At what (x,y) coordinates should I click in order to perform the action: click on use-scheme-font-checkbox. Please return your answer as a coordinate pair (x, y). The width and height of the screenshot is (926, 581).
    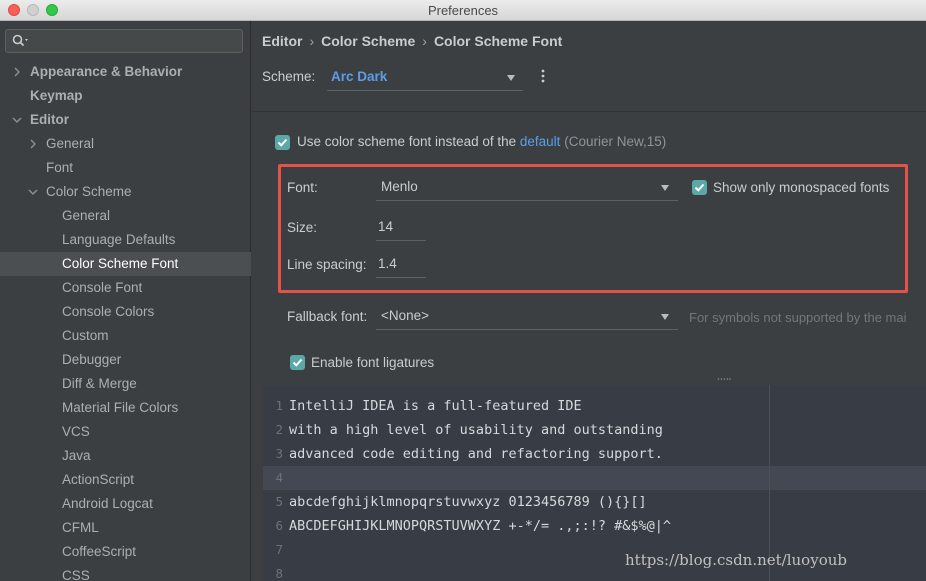
    Looking at the image, I should click on (282, 142).